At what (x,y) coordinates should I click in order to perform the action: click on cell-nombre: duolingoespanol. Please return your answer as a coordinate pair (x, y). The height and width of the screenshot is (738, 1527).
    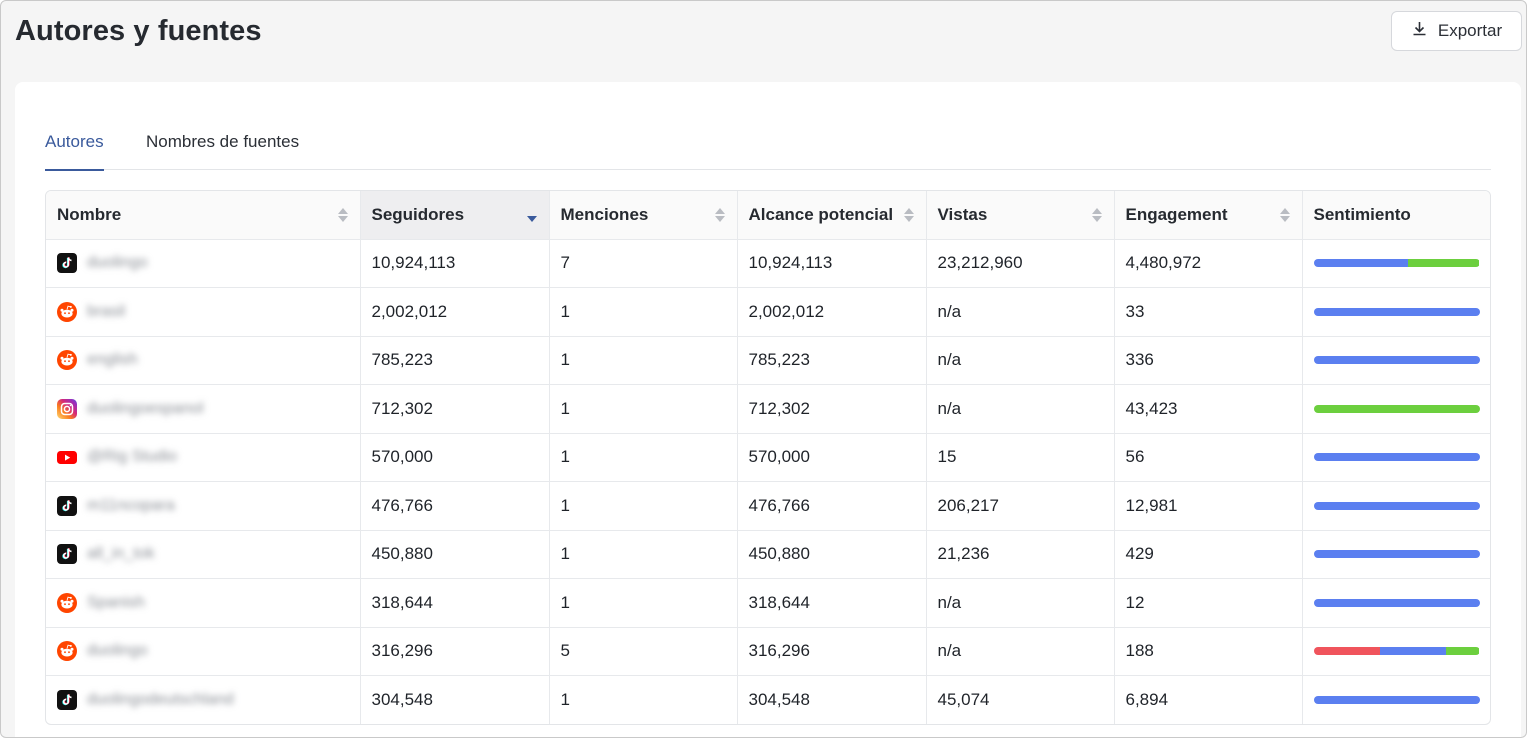
    Looking at the image, I should click on (203, 409).